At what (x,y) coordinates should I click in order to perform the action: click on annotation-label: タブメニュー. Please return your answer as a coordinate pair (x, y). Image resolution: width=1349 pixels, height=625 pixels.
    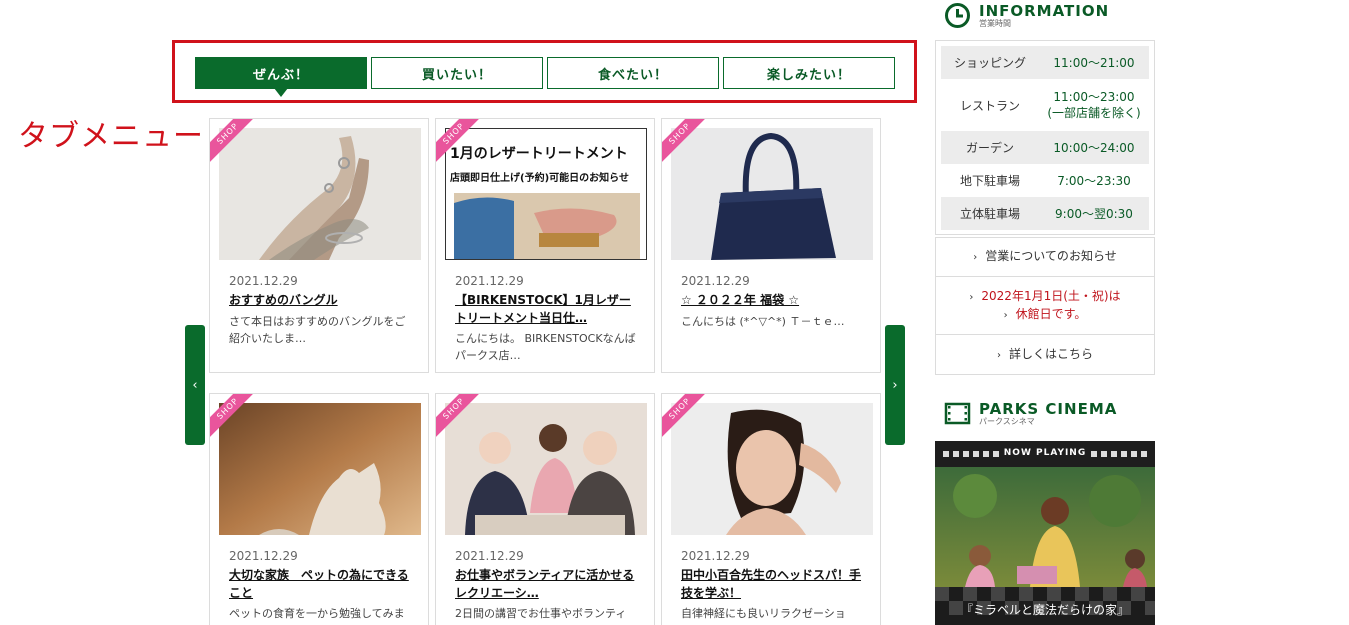
    Looking at the image, I should click on (111, 136).